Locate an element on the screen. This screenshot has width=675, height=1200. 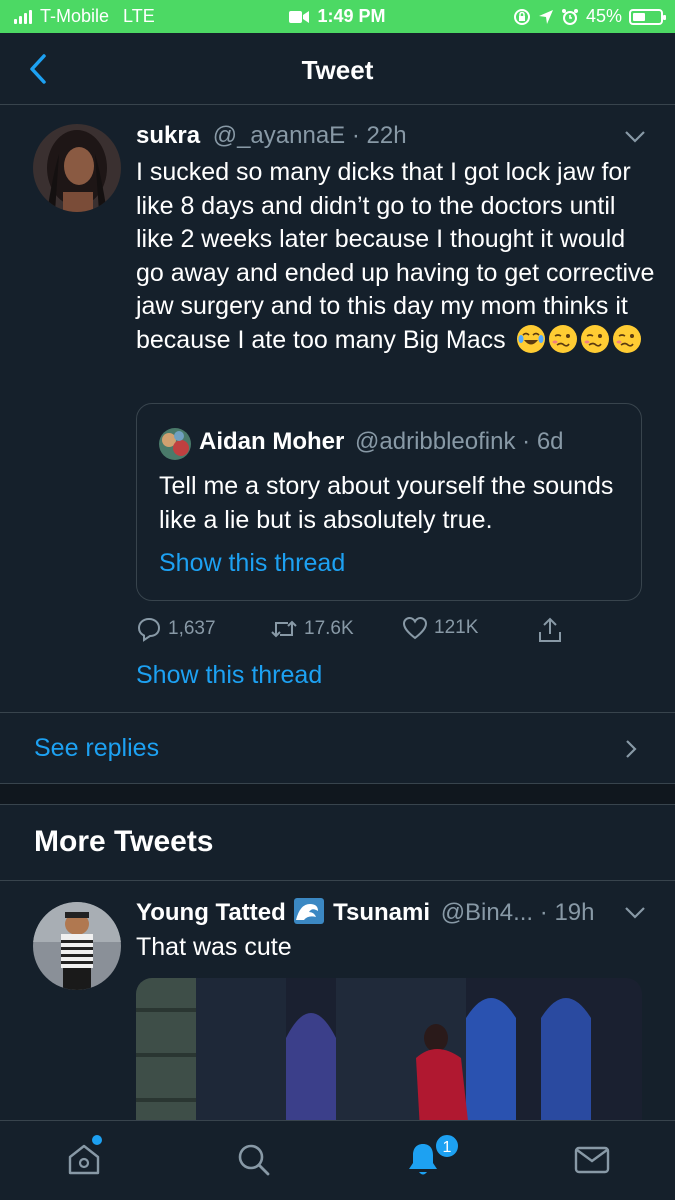
search-icon is located at coordinates (253, 1159).